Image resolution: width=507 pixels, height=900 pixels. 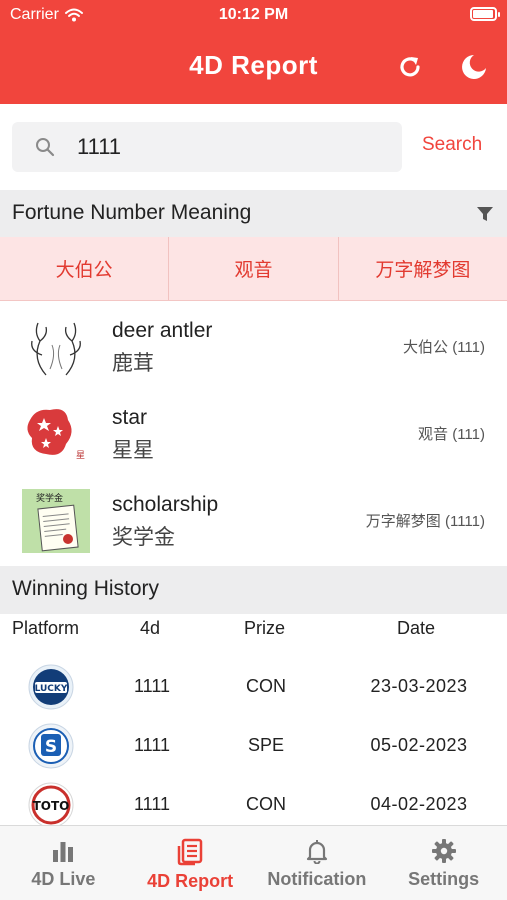 I want to click on moon-icon, so click(x=474, y=67).